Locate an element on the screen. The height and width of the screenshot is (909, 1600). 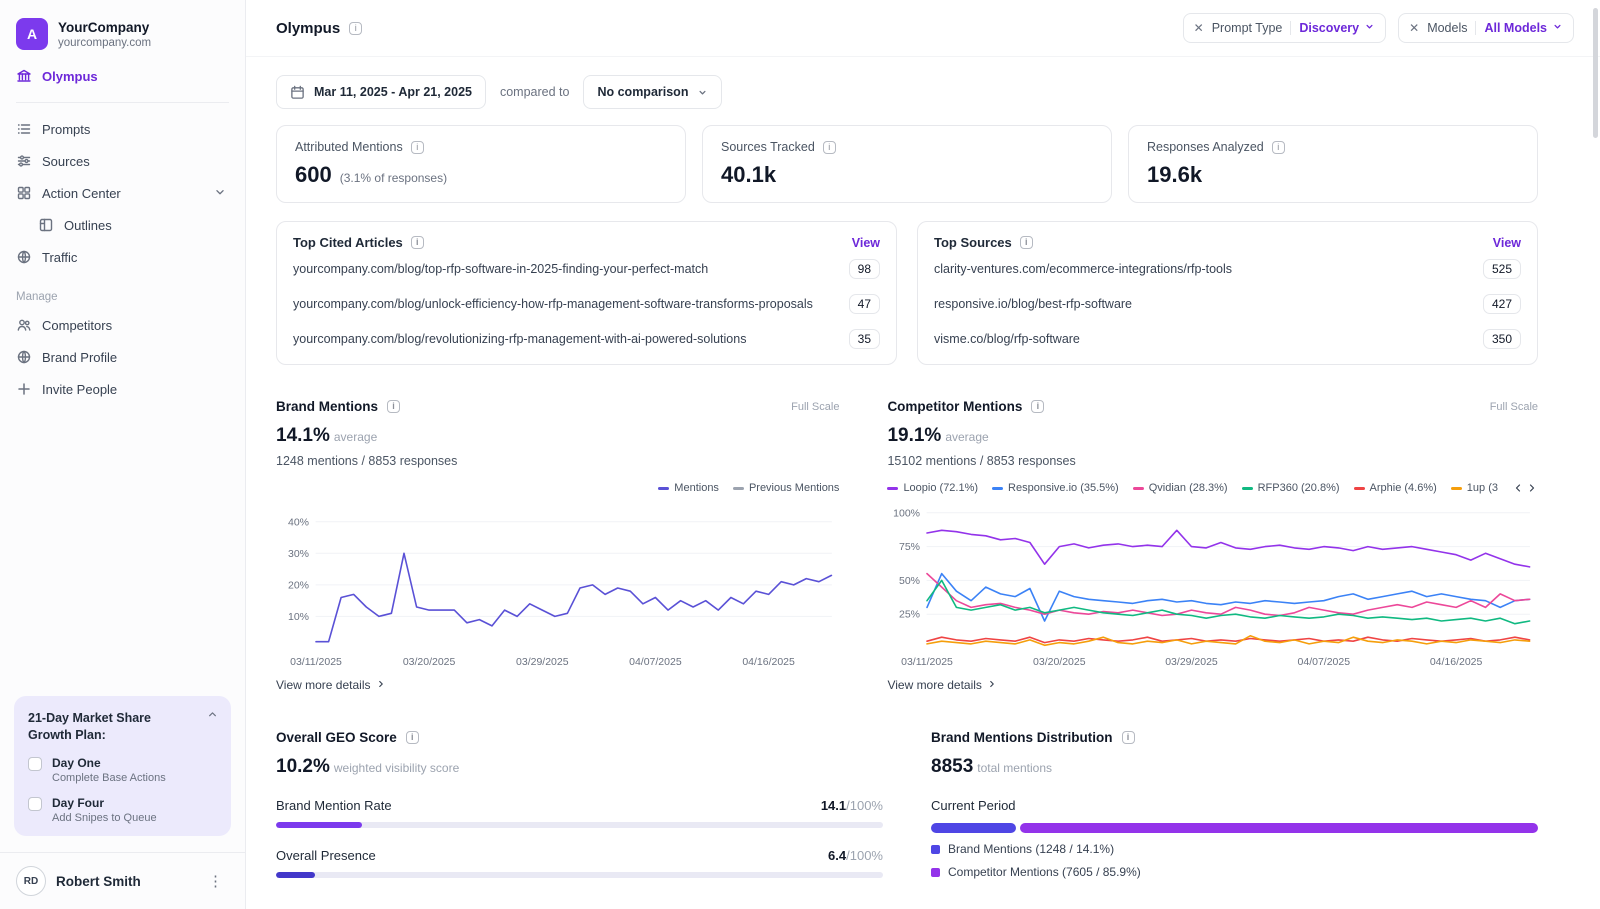
sidebar-item-prompts: Prompts is located at coordinates (122, 129).